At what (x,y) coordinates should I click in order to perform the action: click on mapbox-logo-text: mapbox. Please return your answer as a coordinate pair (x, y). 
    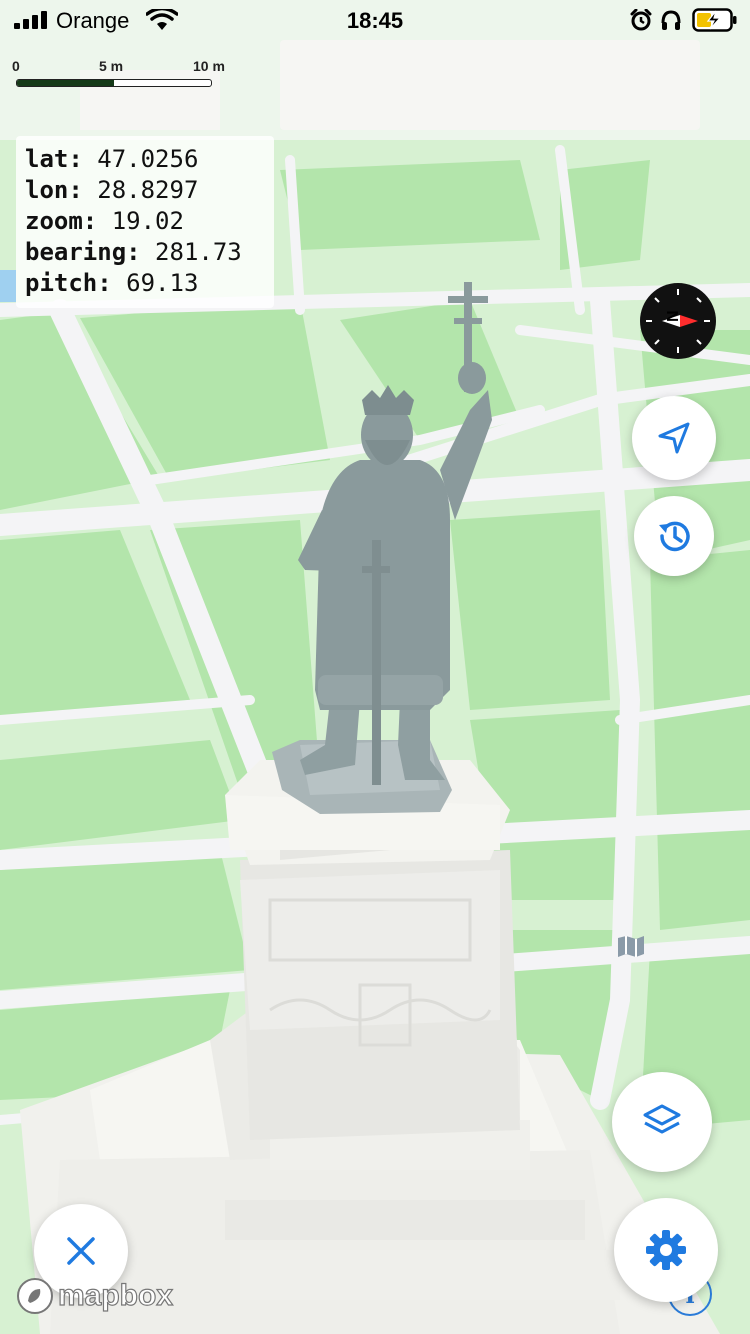
    Looking at the image, I should click on (115, 1295).